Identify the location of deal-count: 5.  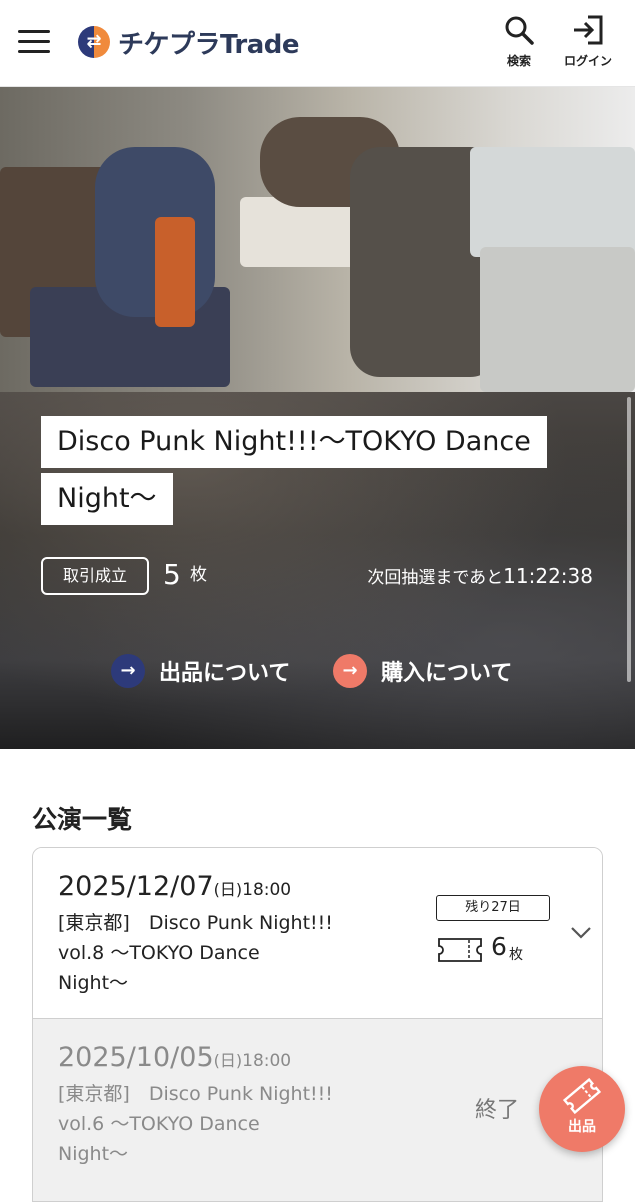
(172, 574).